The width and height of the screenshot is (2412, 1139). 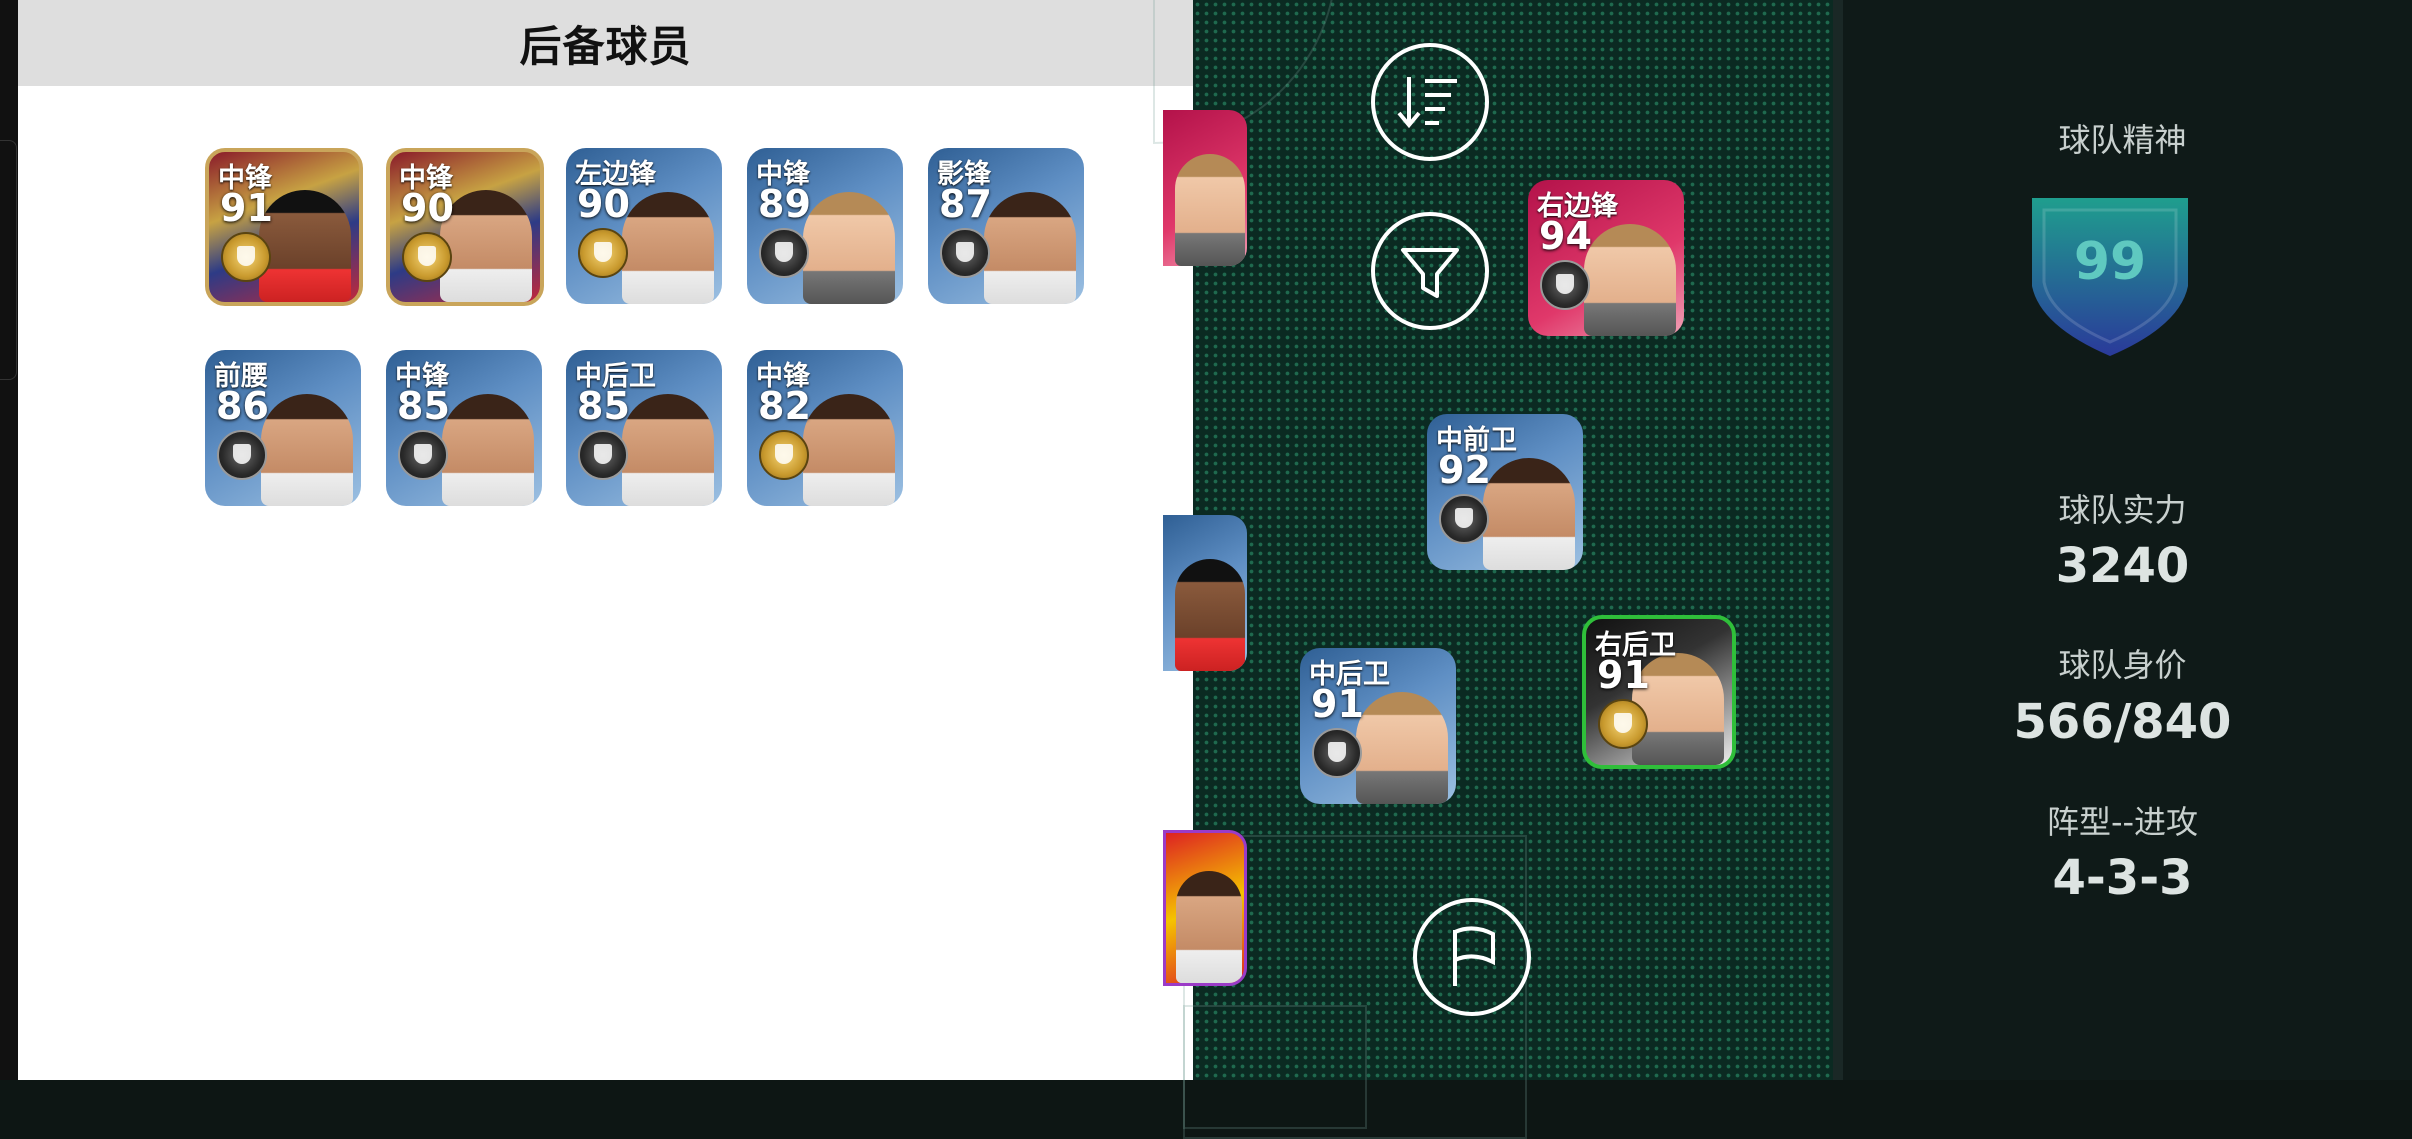 I want to click on reserve-header: 后备球员, so click(x=605, y=43).